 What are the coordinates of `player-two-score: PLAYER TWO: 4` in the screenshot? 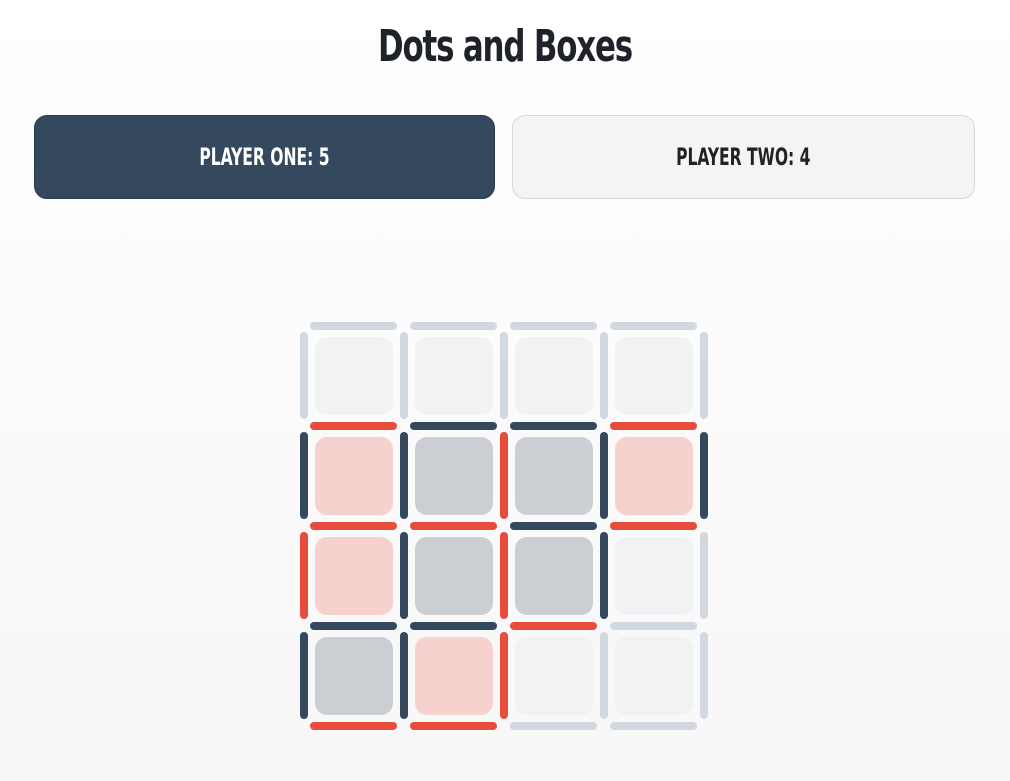 It's located at (743, 157).